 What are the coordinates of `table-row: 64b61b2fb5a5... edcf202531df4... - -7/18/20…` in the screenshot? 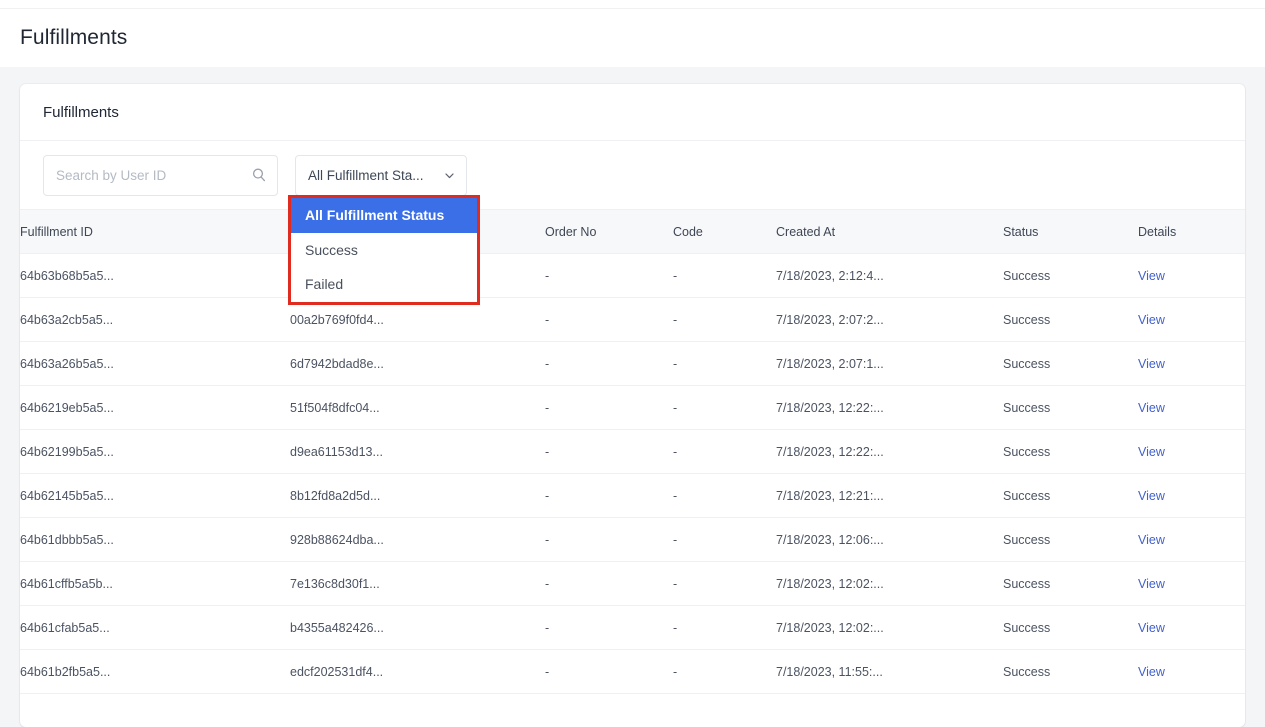 It's located at (632, 671).